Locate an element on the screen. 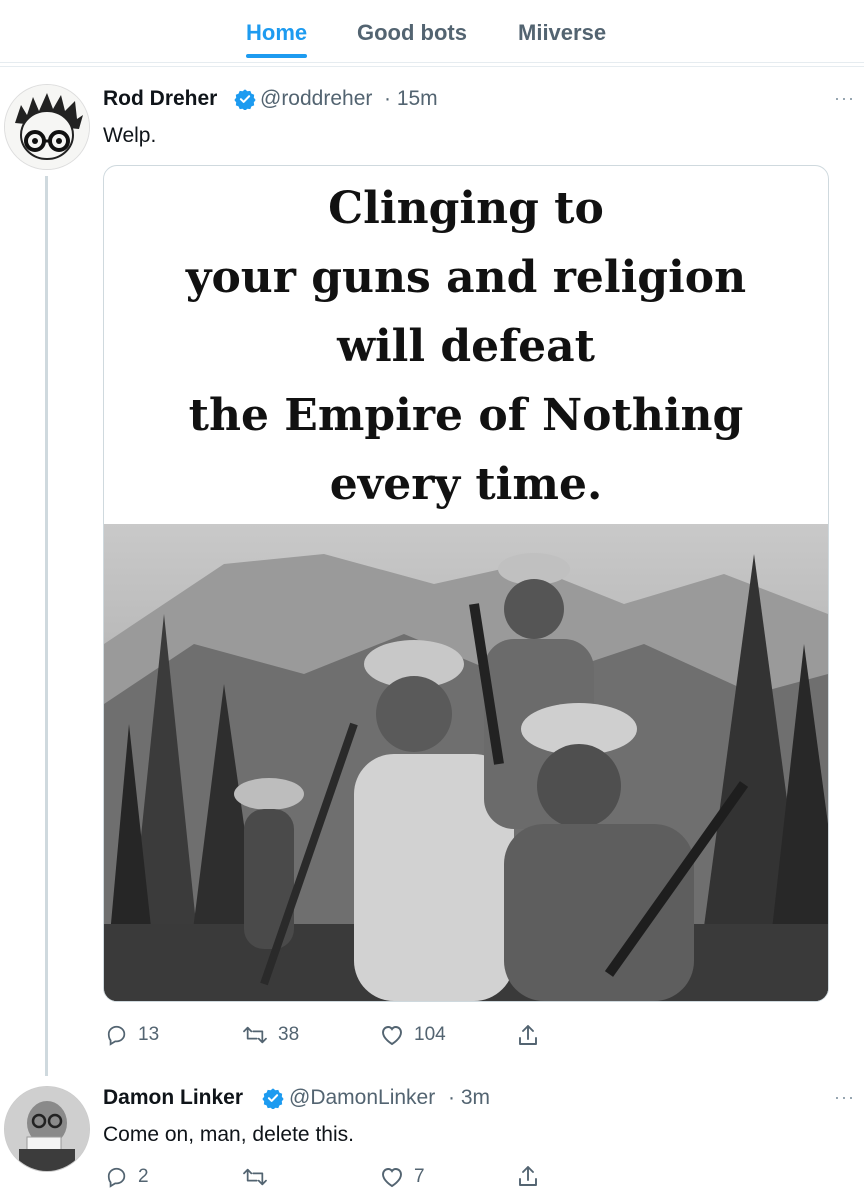  meme-line: Clinging to is located at coordinates (466, 208).